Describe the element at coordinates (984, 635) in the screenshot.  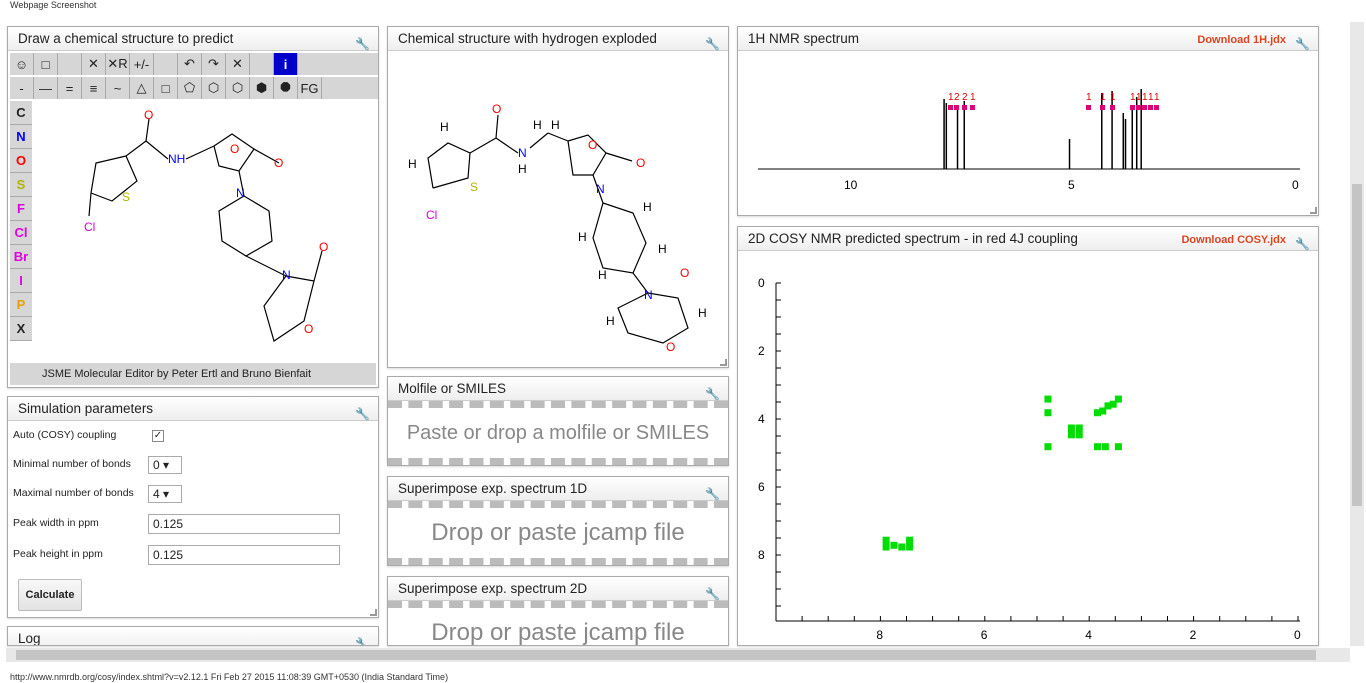
I see `cosy-x-label: 6` at that location.